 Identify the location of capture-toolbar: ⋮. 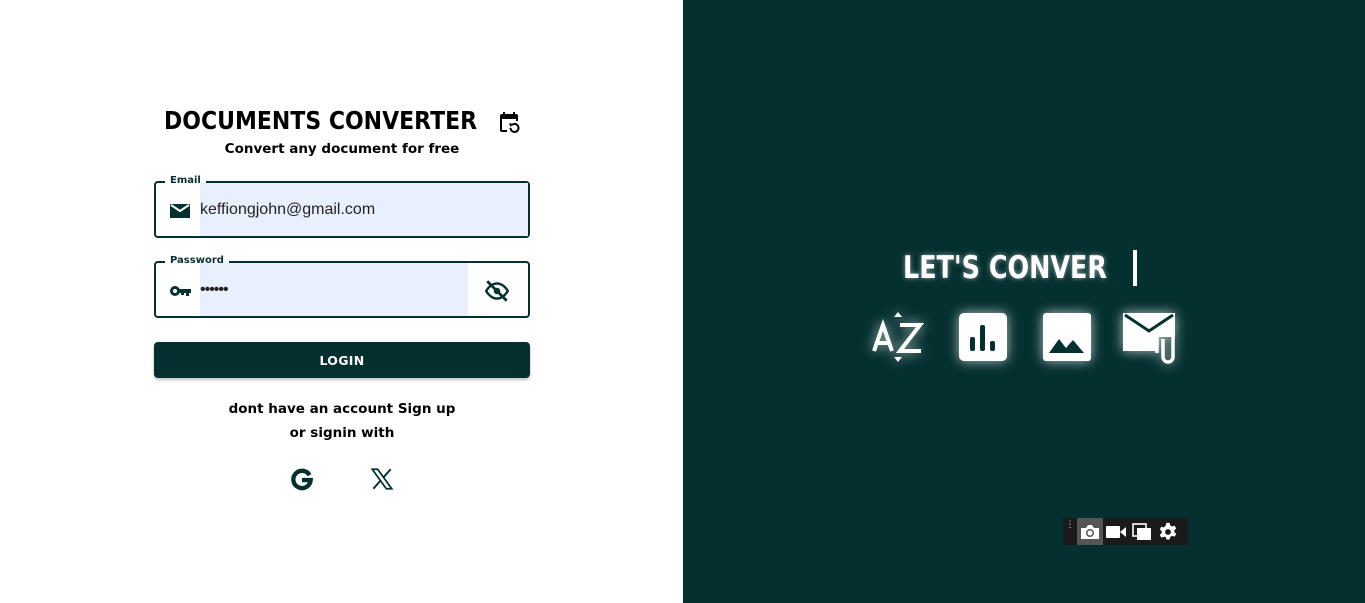
(1125, 531).